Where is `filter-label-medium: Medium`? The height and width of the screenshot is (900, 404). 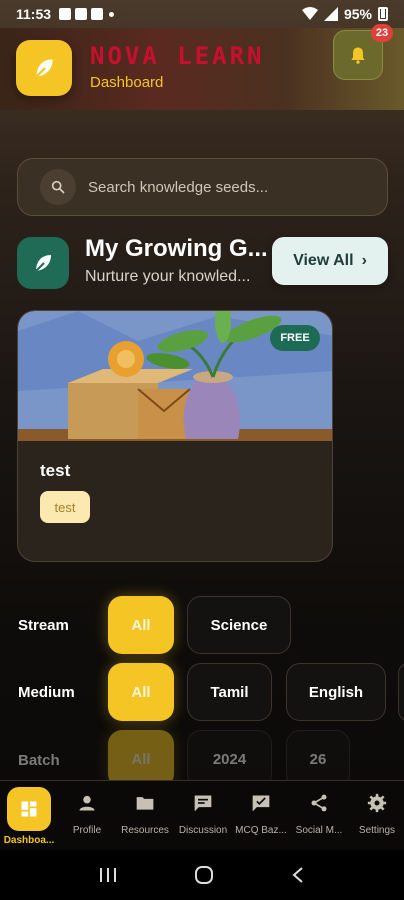
filter-label-medium: Medium is located at coordinates (46, 692).